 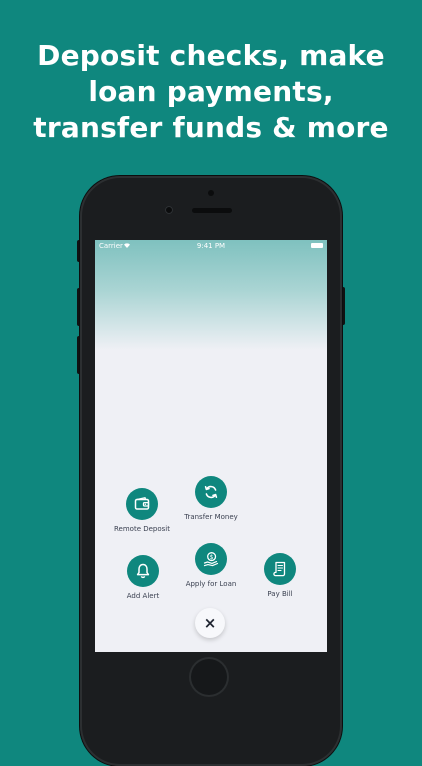 I want to click on pay-bill-label: Pay Bill, so click(x=280, y=594).